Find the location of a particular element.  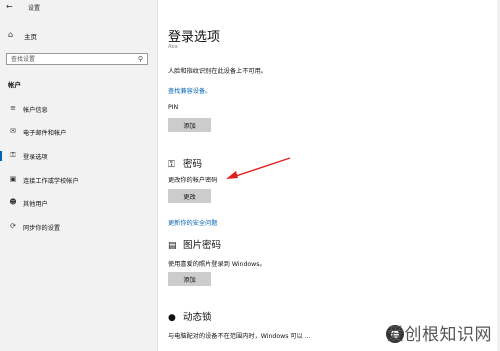

sidebar-item-work-school: ▣ 连接工作或学校帐户 is located at coordinates (78, 180).